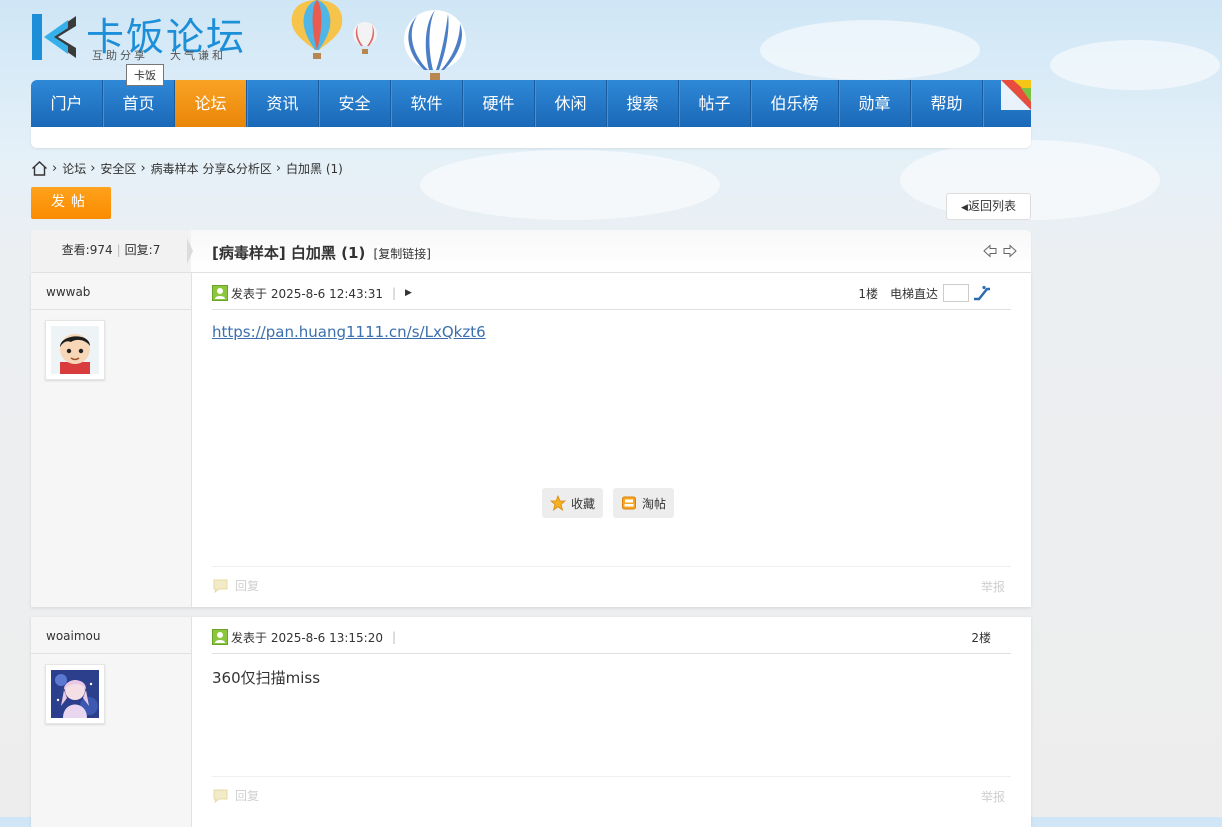  I want to click on replies-label: 回复:, so click(138, 250).